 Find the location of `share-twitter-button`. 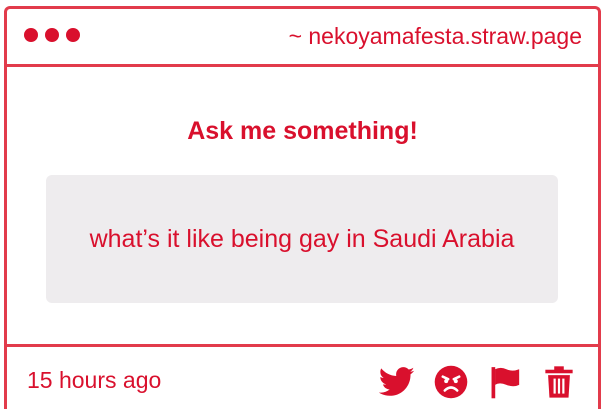

share-twitter-button is located at coordinates (397, 382).